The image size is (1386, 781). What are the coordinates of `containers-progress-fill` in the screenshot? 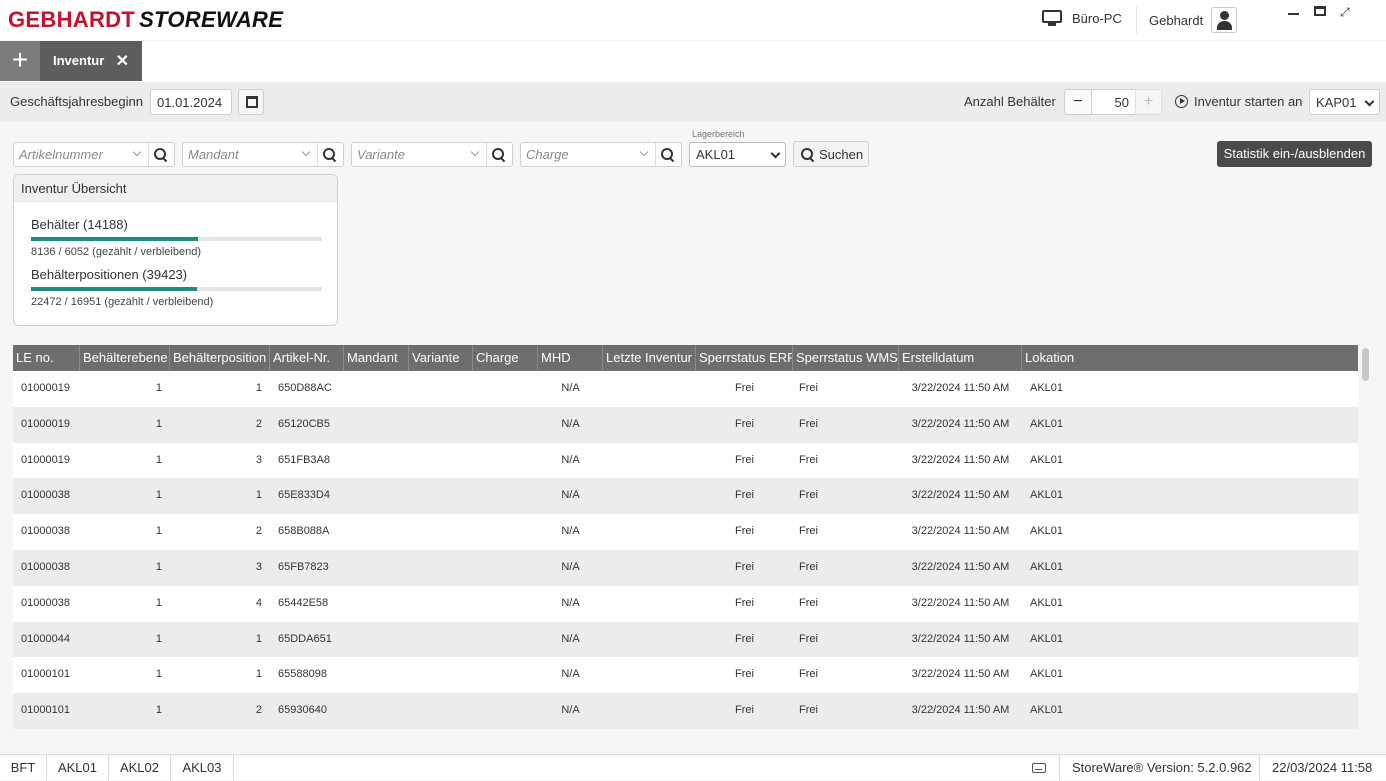 It's located at (114, 239).